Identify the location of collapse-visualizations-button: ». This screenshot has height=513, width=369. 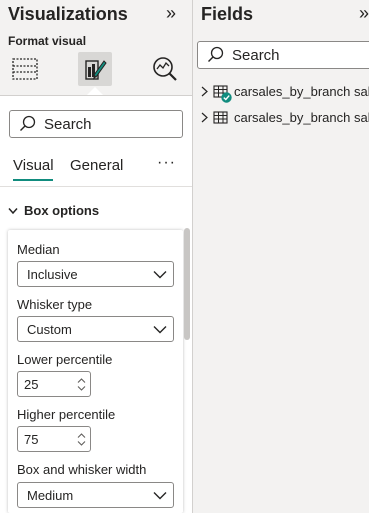
(171, 13).